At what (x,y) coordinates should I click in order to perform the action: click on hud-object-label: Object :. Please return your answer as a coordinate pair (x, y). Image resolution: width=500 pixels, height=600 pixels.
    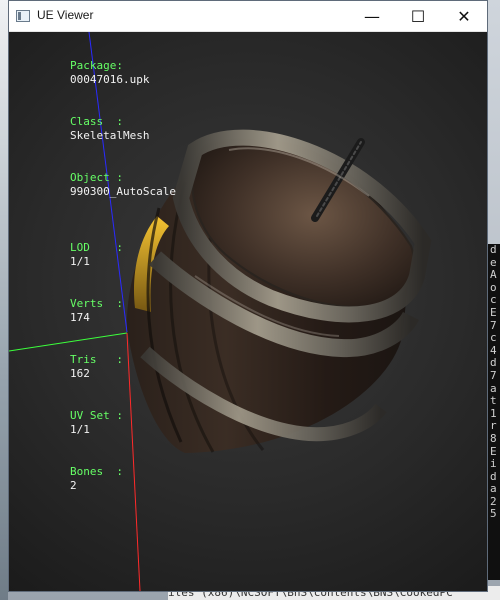
    Looking at the image, I should click on (96, 177).